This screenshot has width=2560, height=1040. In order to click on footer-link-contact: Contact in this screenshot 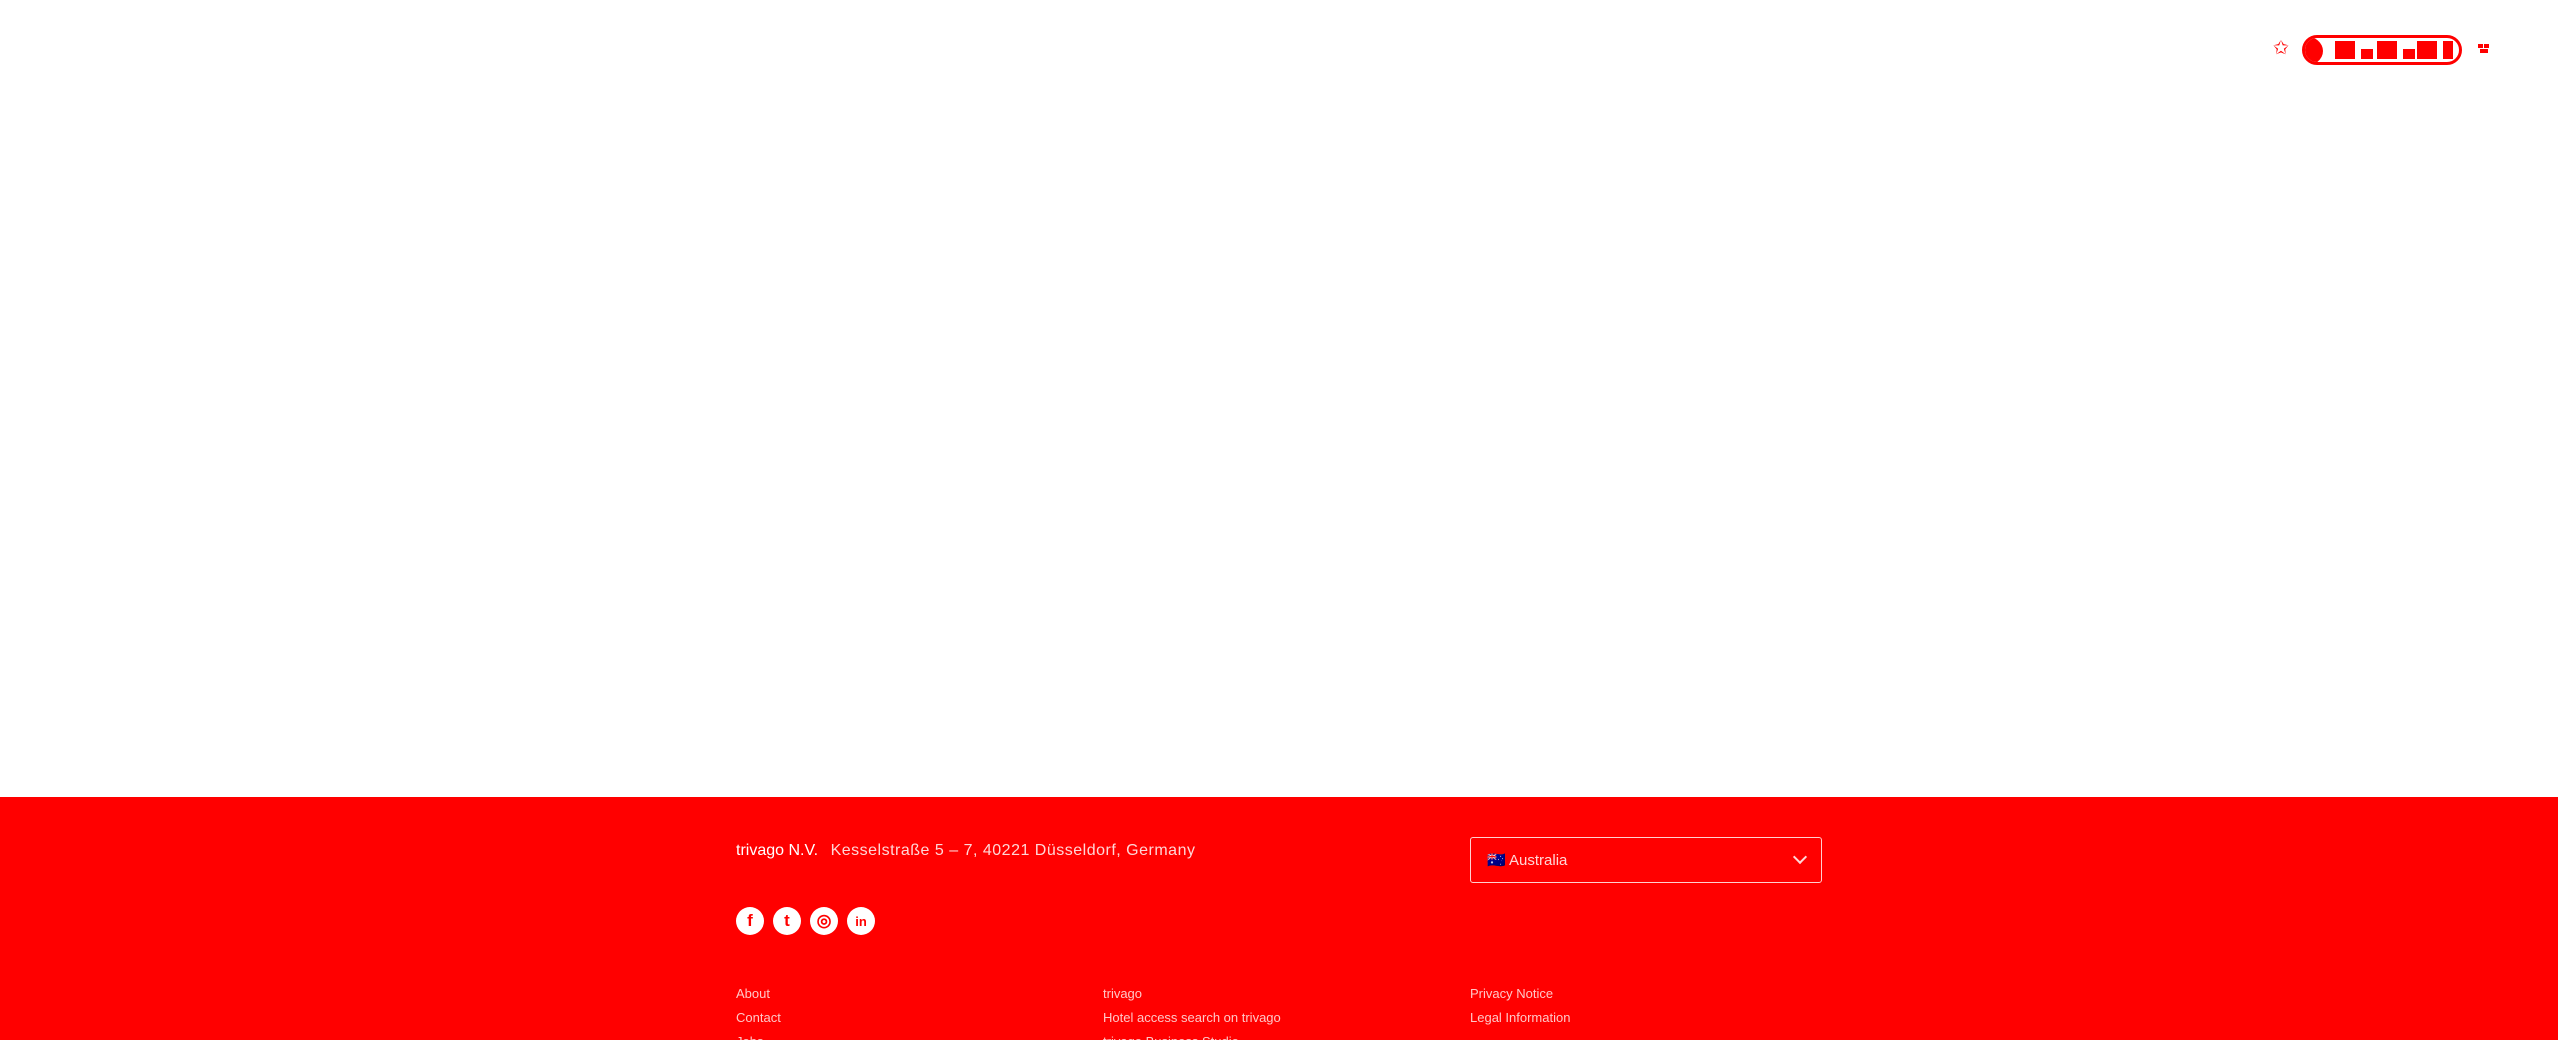, I will do `click(758, 1018)`.